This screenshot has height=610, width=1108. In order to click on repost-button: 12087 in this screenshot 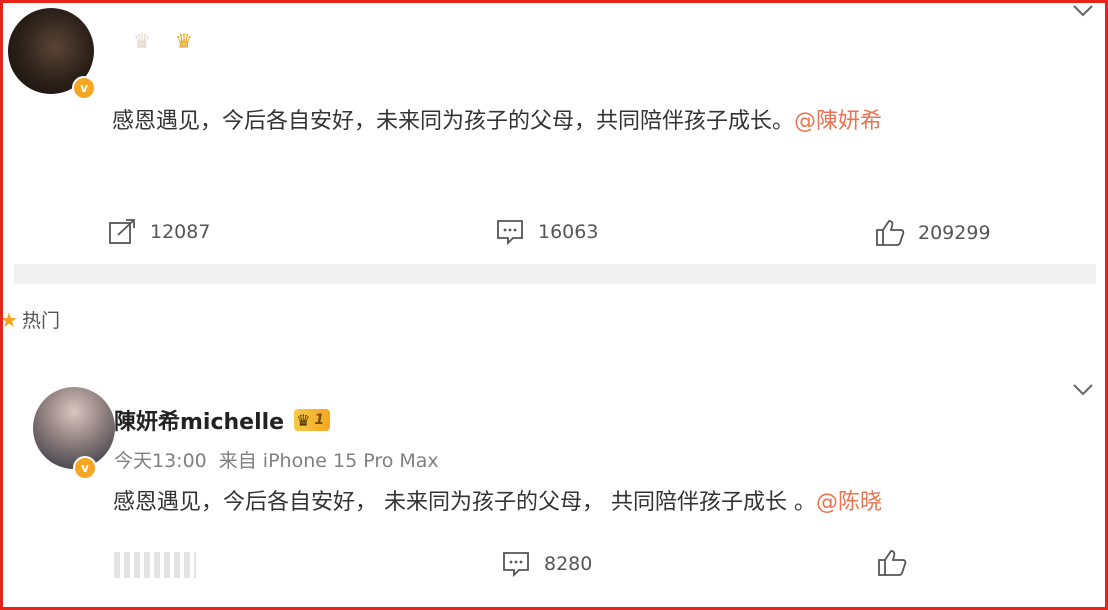, I will do `click(159, 232)`.